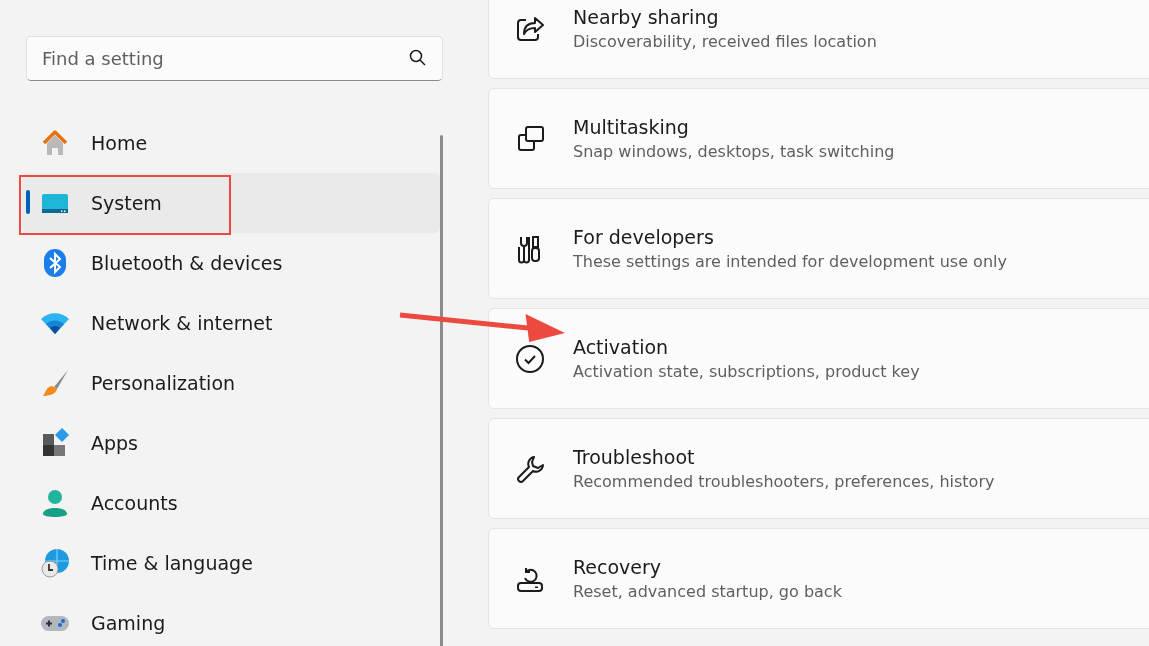  I want to click on setting-description: Reset, advanced startup, go back, so click(707, 591).